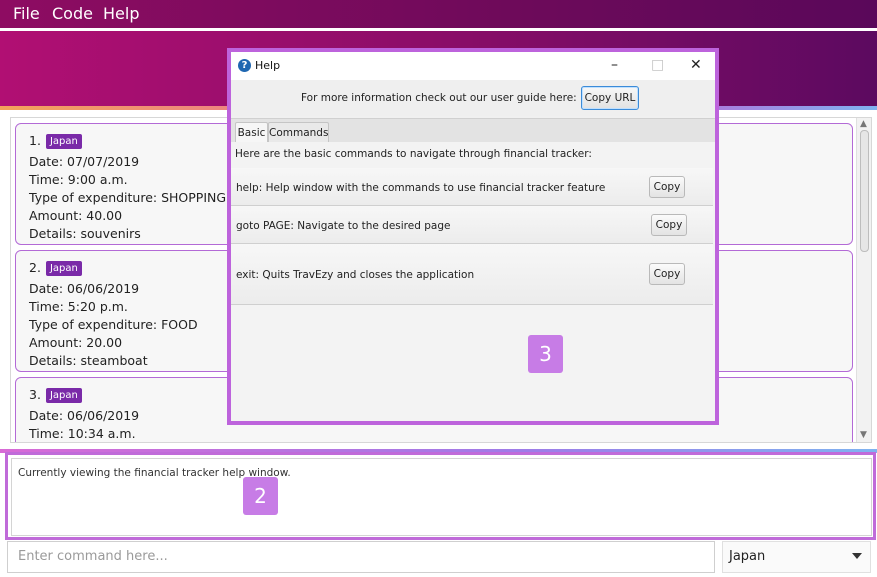 The height and width of the screenshot is (577, 877). What do you see at coordinates (614, 65) in the screenshot?
I see `minimize-icon: –` at bounding box center [614, 65].